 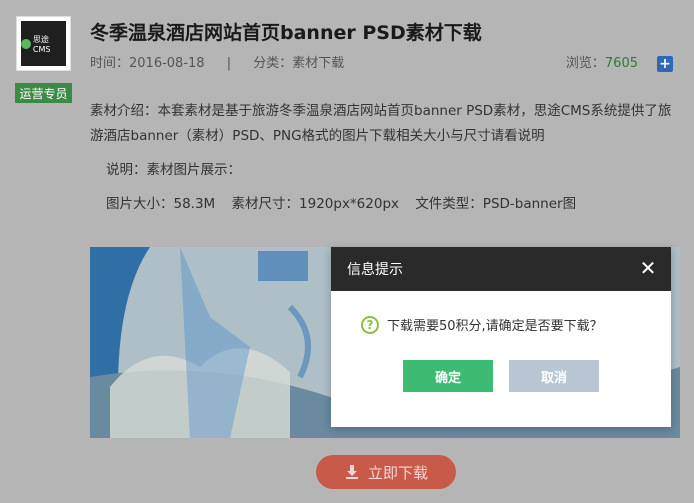 What do you see at coordinates (448, 376) in the screenshot?
I see `confirm-button: 确定` at bounding box center [448, 376].